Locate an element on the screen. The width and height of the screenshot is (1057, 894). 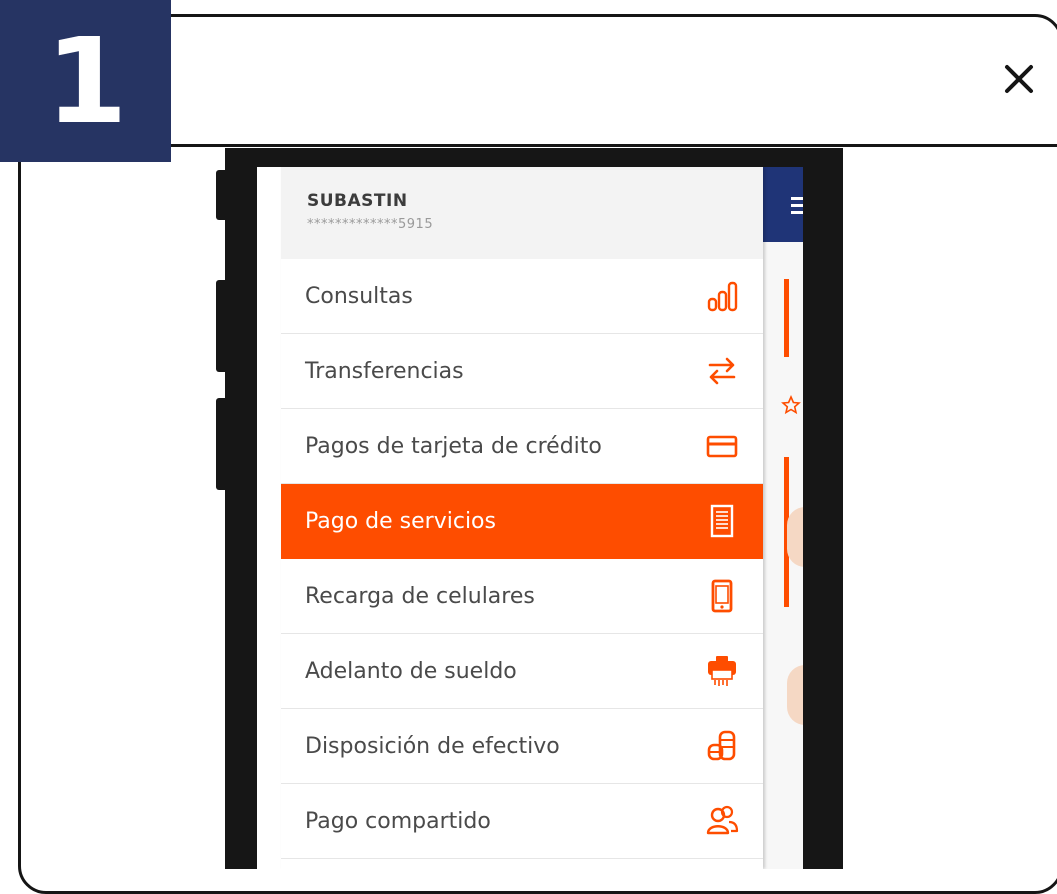
close-icon is located at coordinates (1019, 79).